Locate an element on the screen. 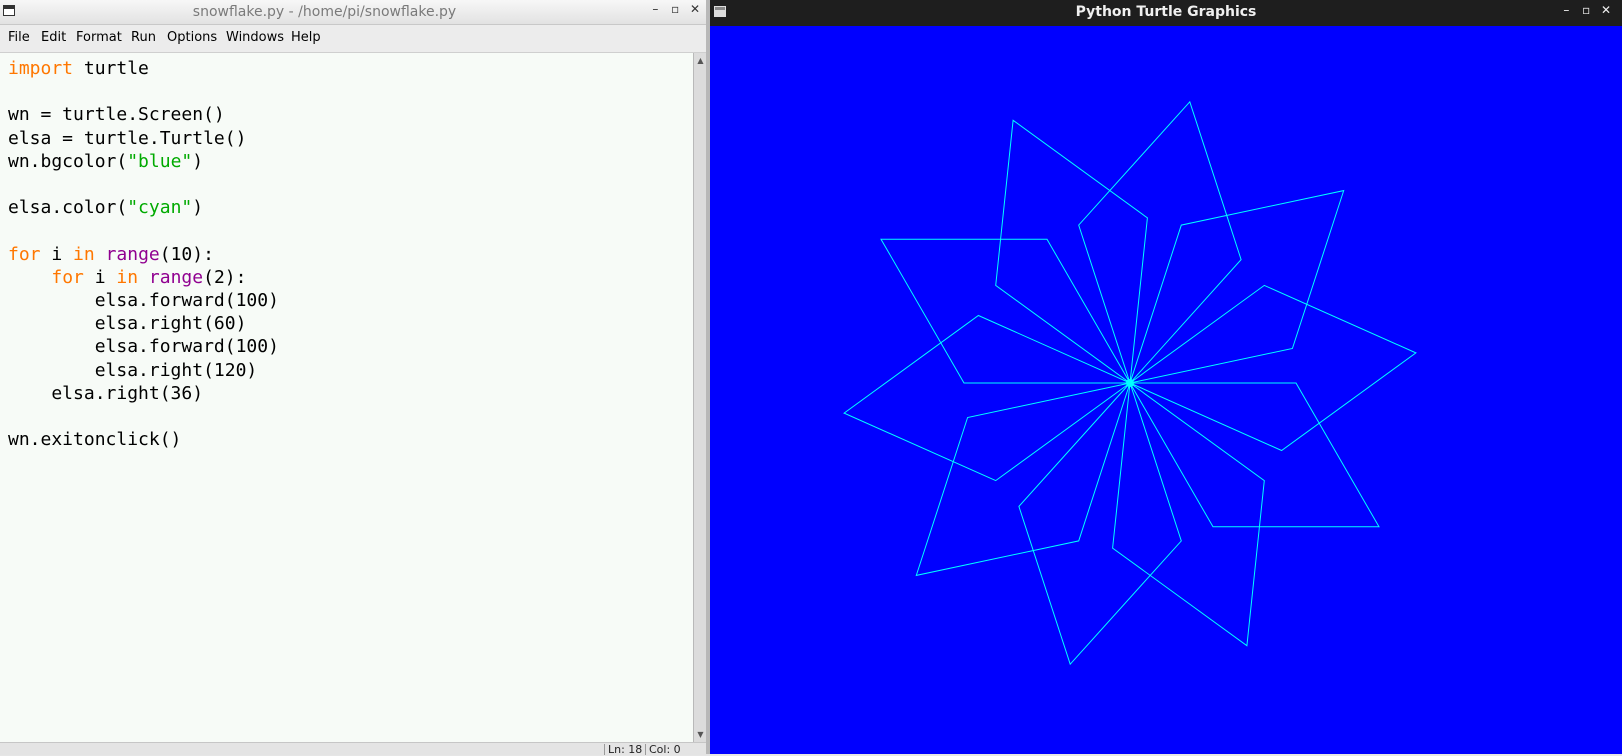 The image size is (1622, 756). code-line: wn.exitonclick() is located at coordinates (94, 439).